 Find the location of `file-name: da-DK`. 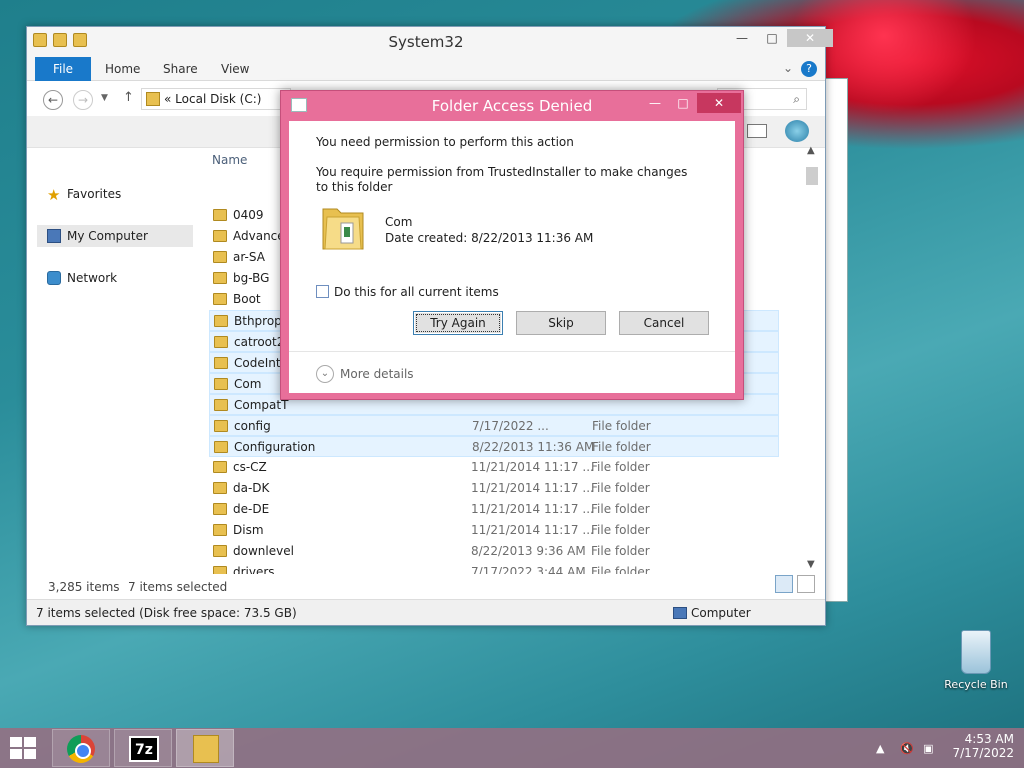

file-name: da-DK is located at coordinates (251, 488).